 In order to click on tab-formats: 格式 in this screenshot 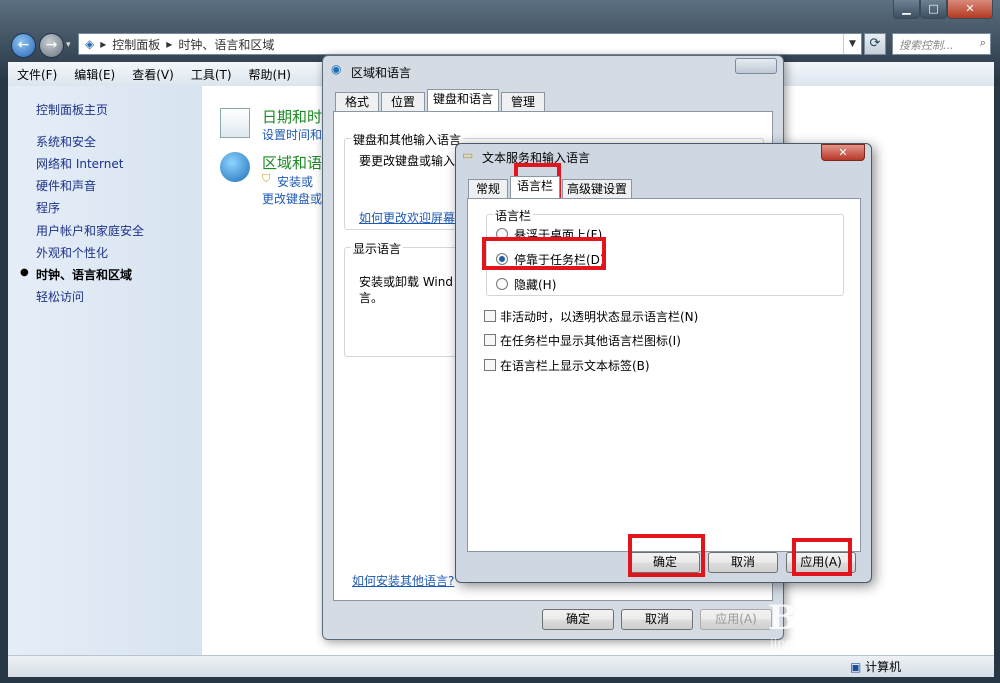, I will do `click(357, 102)`.